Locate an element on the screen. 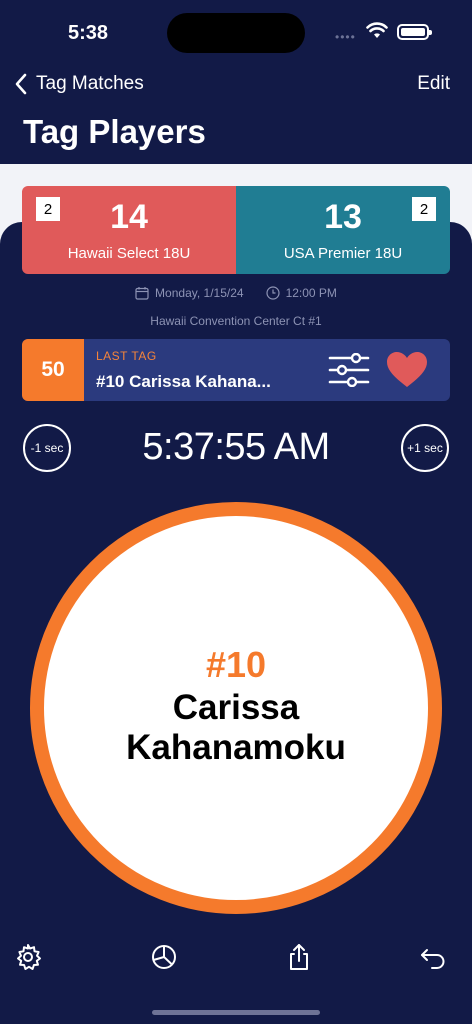  settings-button is located at coordinates (28, 957).